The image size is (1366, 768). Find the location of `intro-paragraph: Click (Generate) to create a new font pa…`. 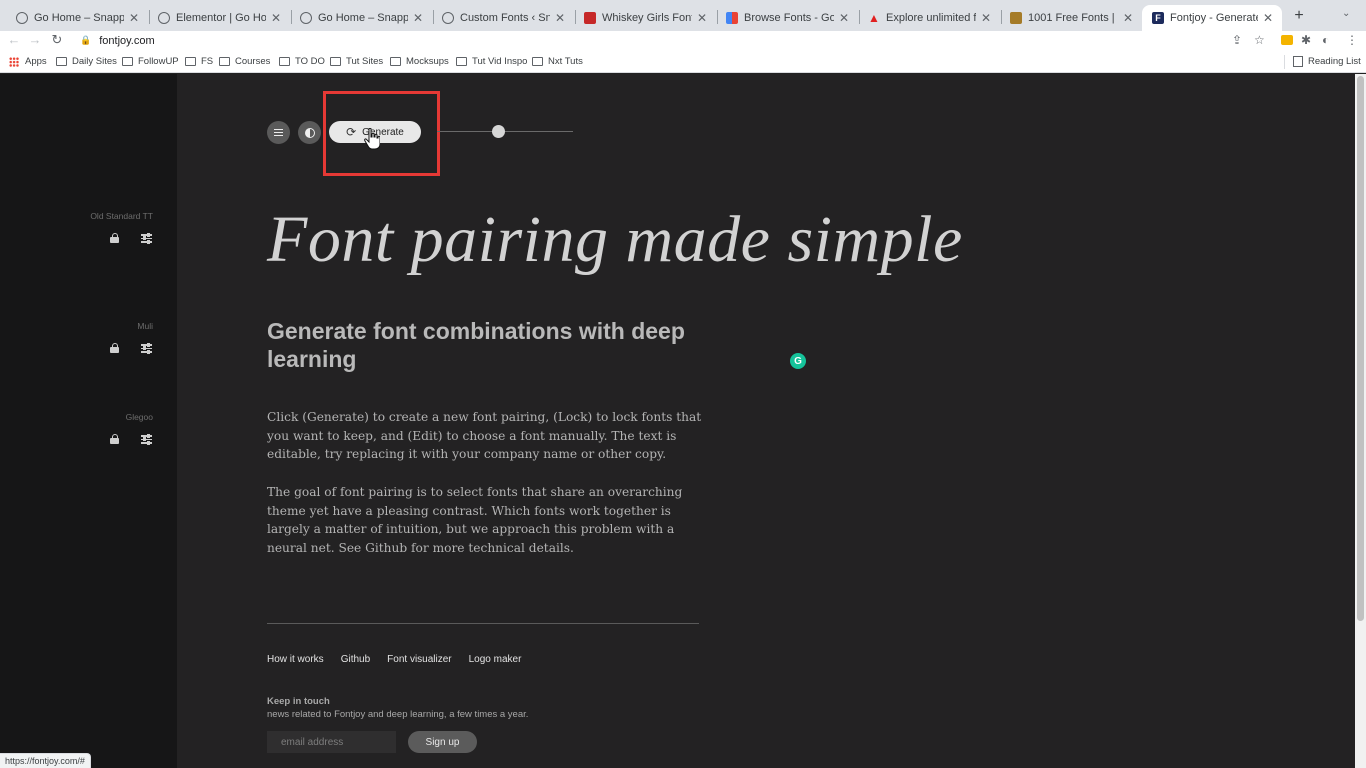

intro-paragraph: Click (Generate) to create a new font pa… is located at coordinates (487, 436).